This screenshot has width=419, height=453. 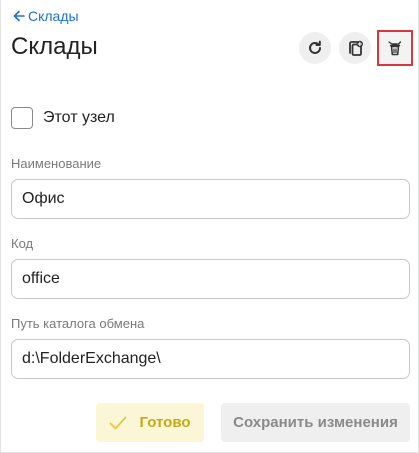 I want to click on refresh-button, so click(x=315, y=48).